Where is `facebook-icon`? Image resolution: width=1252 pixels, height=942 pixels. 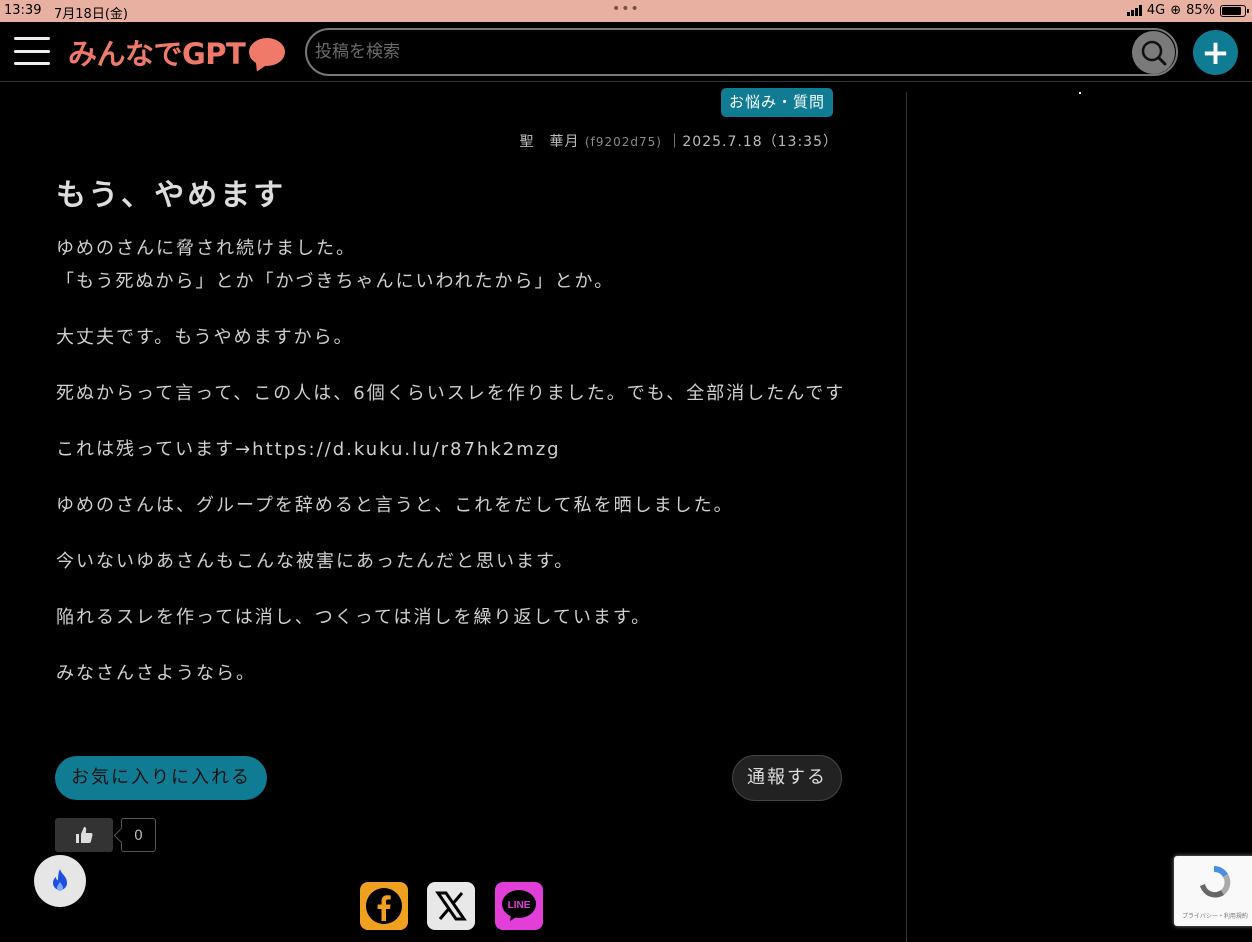
facebook-icon is located at coordinates (384, 906).